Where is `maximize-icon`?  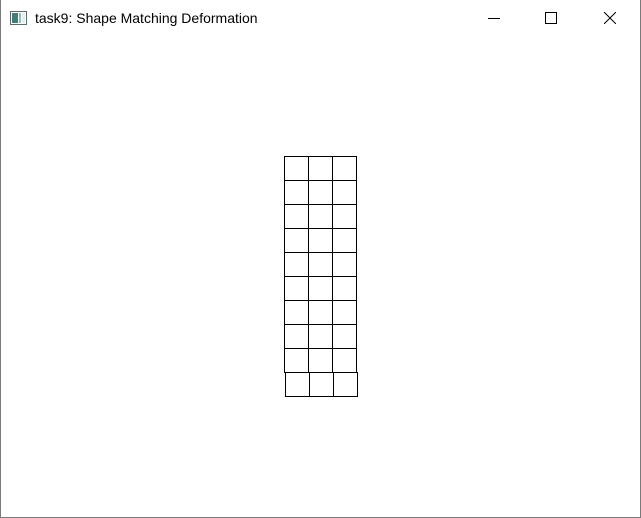
maximize-icon is located at coordinates (551, 18).